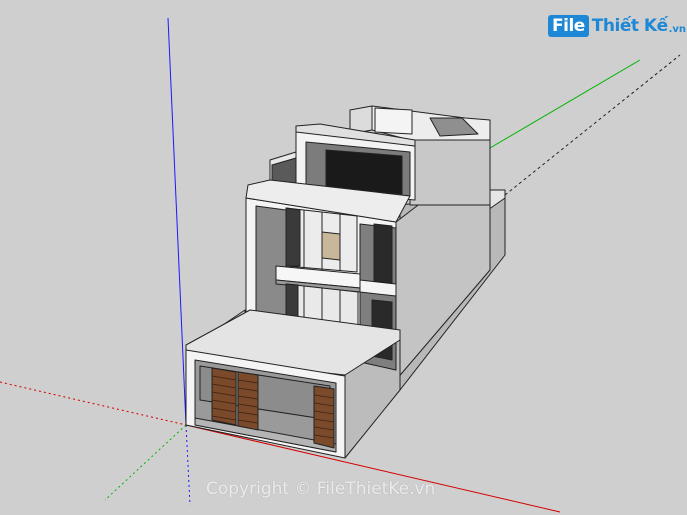 The width and height of the screenshot is (687, 515). What do you see at coordinates (565, 104) in the screenshot?
I see `green-axis` at bounding box center [565, 104].